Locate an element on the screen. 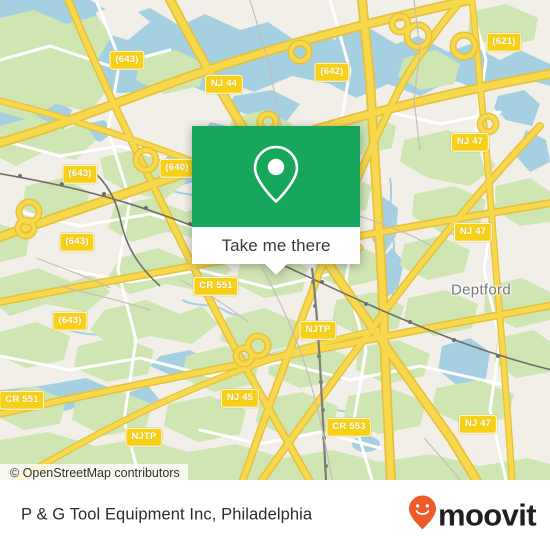 The width and height of the screenshot is (550, 550). road-shield: NJ 44 is located at coordinates (224, 84).